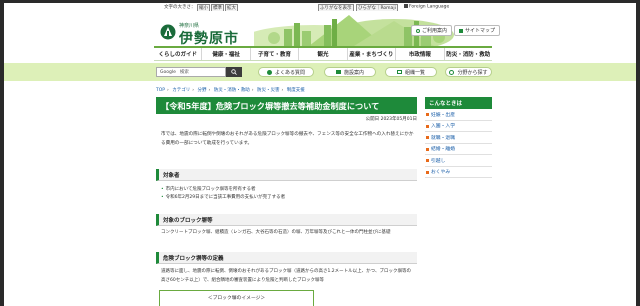 The image size is (640, 306). I want to click on figure-box: ＜ブロック塀のイメージ＞, so click(236, 298).